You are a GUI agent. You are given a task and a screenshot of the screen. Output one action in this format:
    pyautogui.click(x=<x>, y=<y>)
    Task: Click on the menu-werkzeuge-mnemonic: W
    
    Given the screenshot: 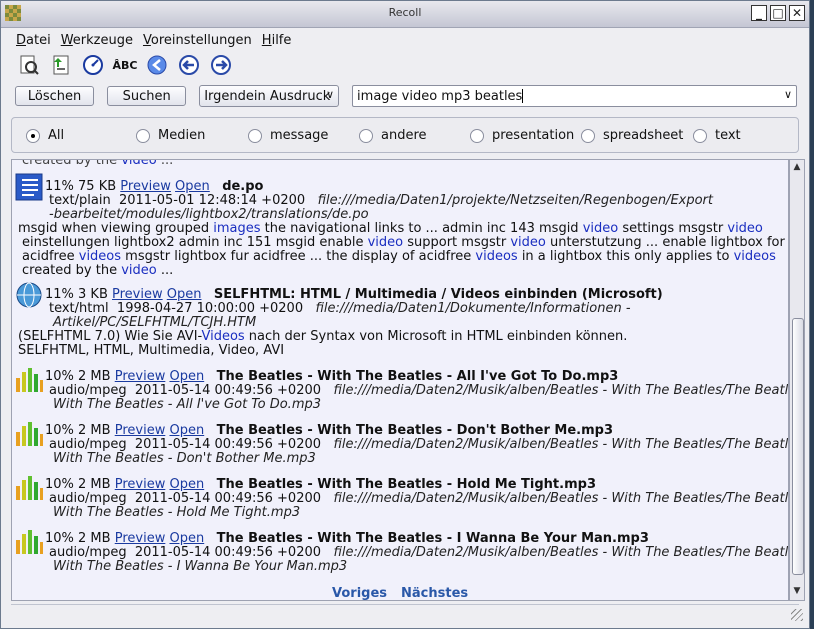 What is the action you would take?
    pyautogui.click(x=66, y=40)
    